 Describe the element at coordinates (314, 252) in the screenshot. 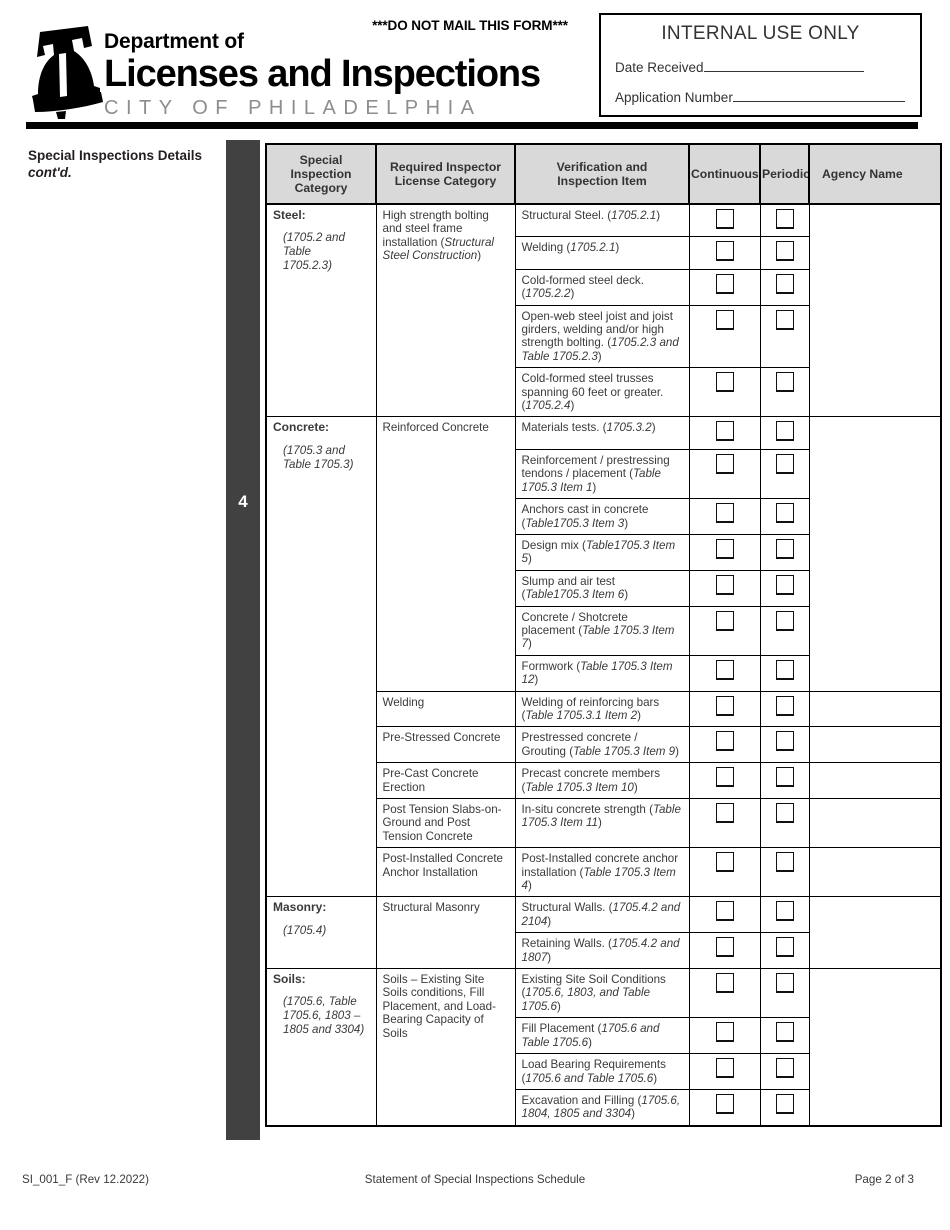

I see `category-reference: (1705.2 and Table 1705.2.3)` at that location.